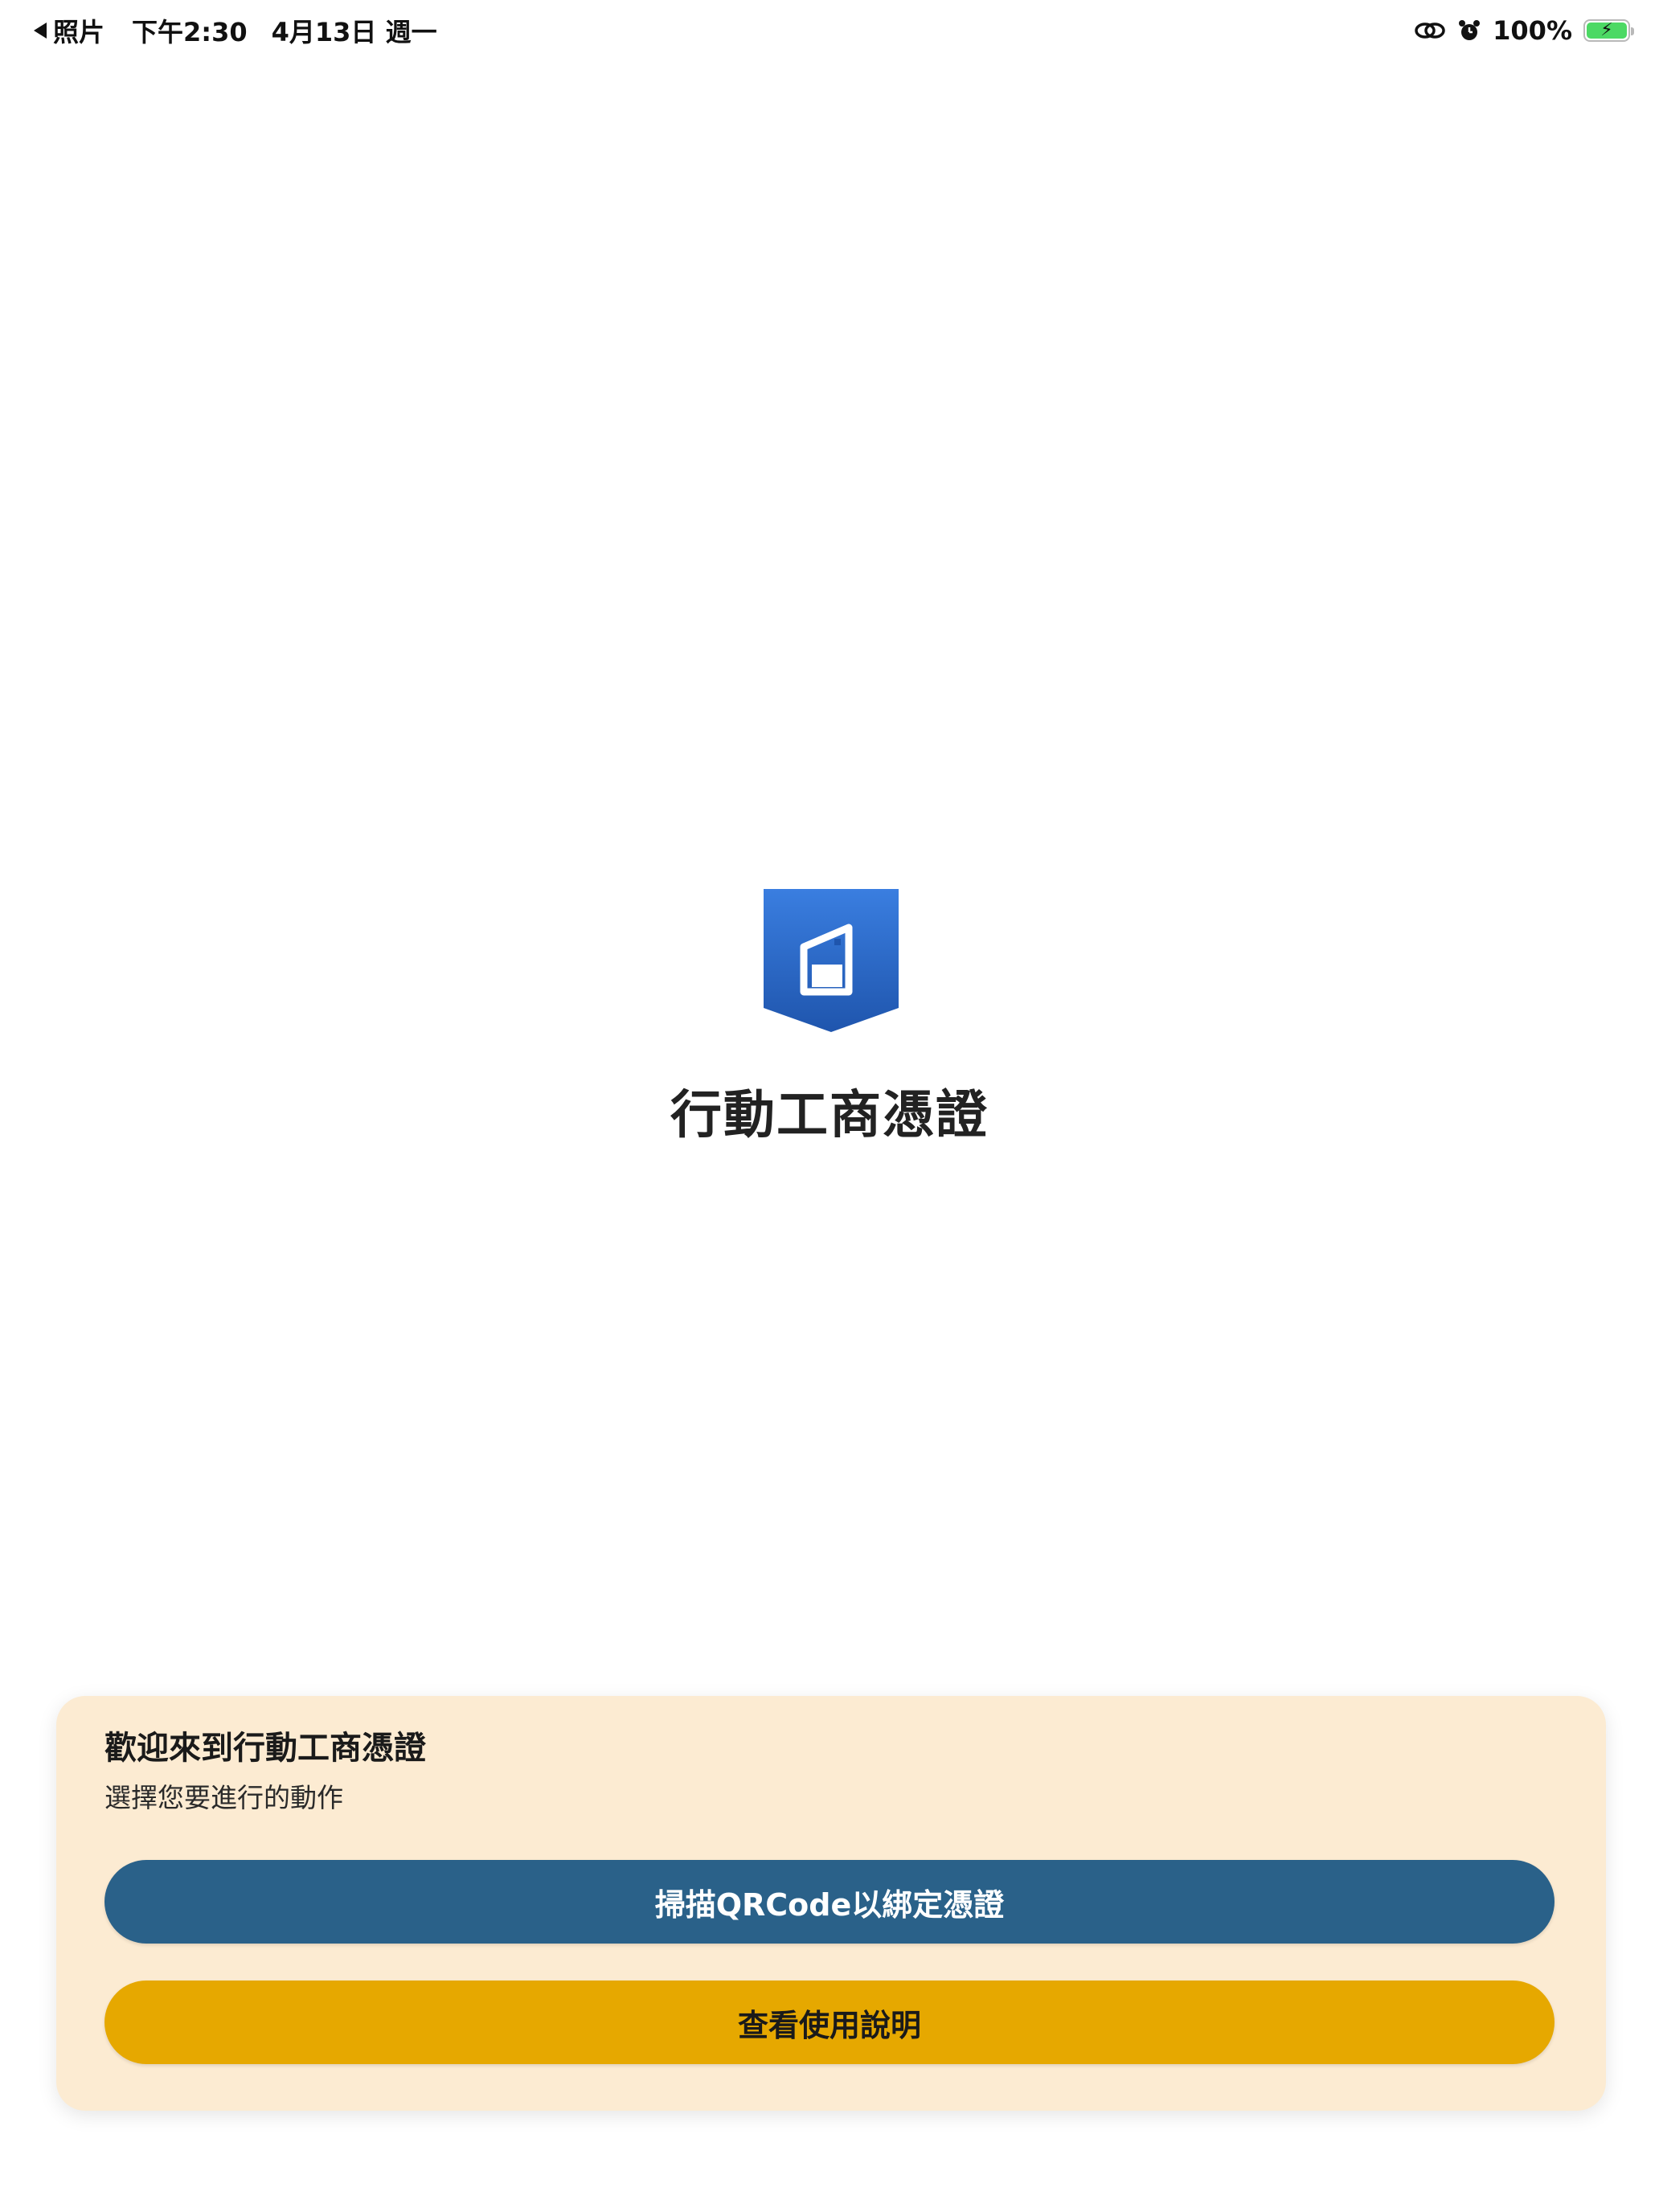  I want to click on app-logo-shield-icon, so click(831, 960).